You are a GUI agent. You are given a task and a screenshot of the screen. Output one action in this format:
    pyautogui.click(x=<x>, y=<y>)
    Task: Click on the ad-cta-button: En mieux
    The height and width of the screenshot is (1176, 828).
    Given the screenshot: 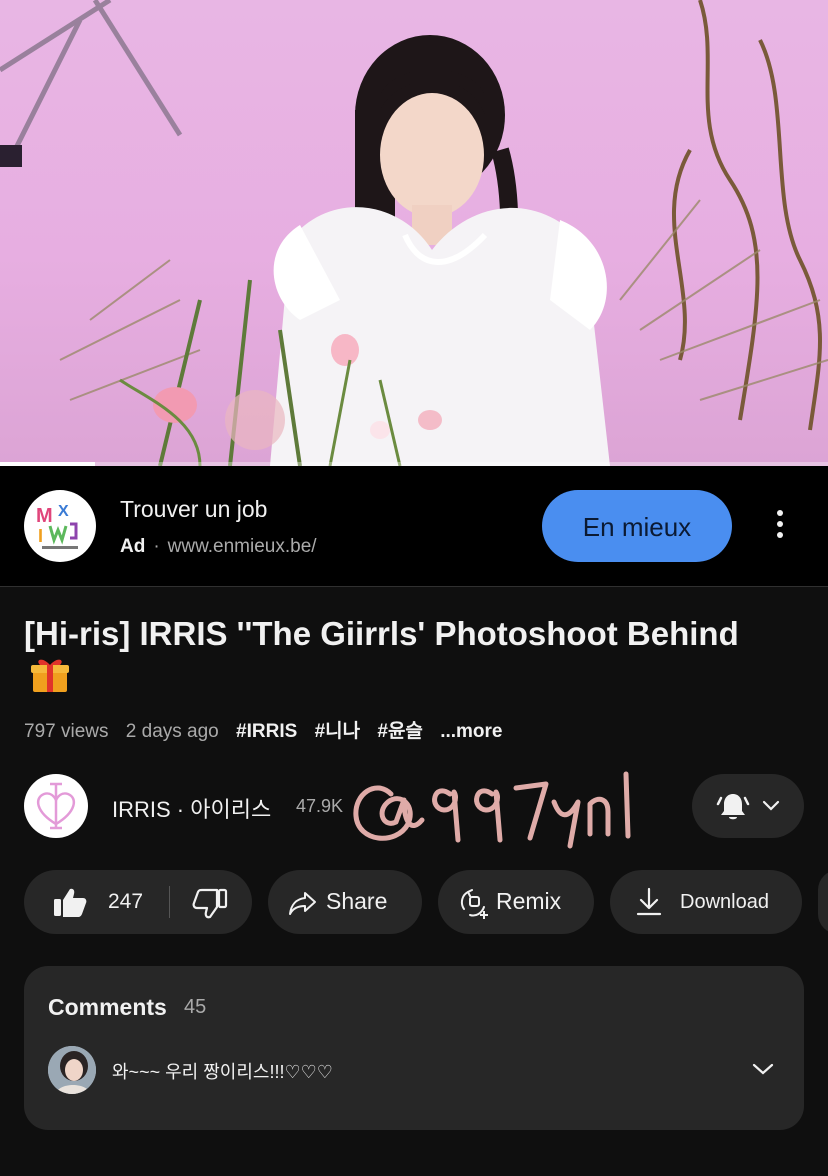 What is the action you would take?
    pyautogui.click(x=637, y=526)
    